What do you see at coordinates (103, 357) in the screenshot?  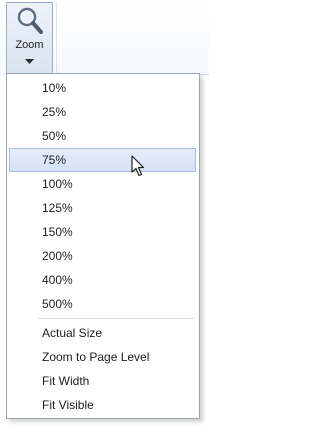 I see `zoom-menu-item-zoom-to-page-level: Zoom to Page Level` at bounding box center [103, 357].